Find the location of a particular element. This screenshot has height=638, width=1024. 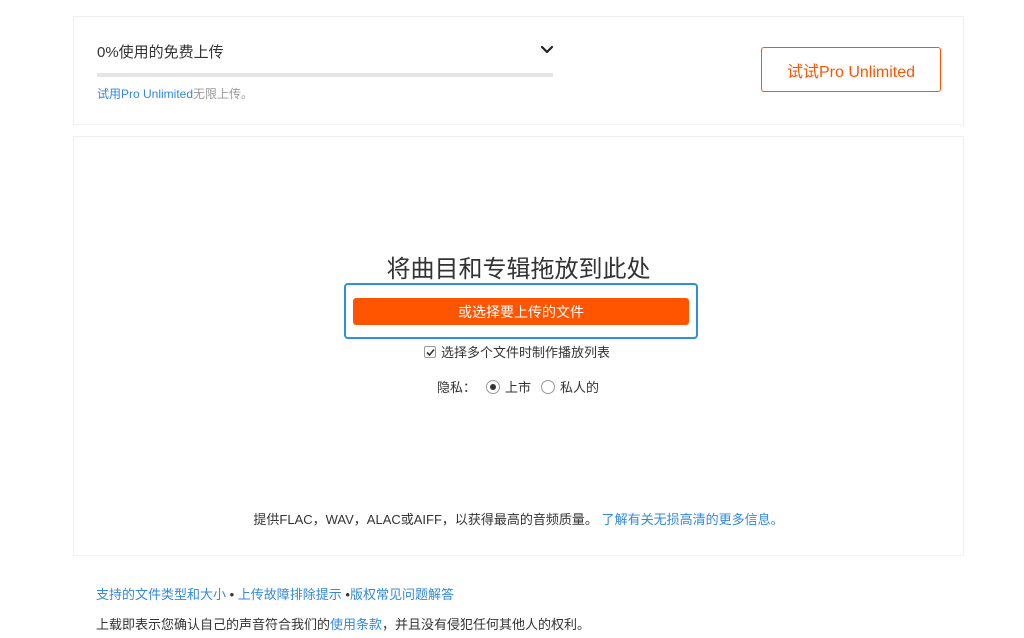

choose-files-focus-ring: 或选择要上传的文件 is located at coordinates (521, 311).